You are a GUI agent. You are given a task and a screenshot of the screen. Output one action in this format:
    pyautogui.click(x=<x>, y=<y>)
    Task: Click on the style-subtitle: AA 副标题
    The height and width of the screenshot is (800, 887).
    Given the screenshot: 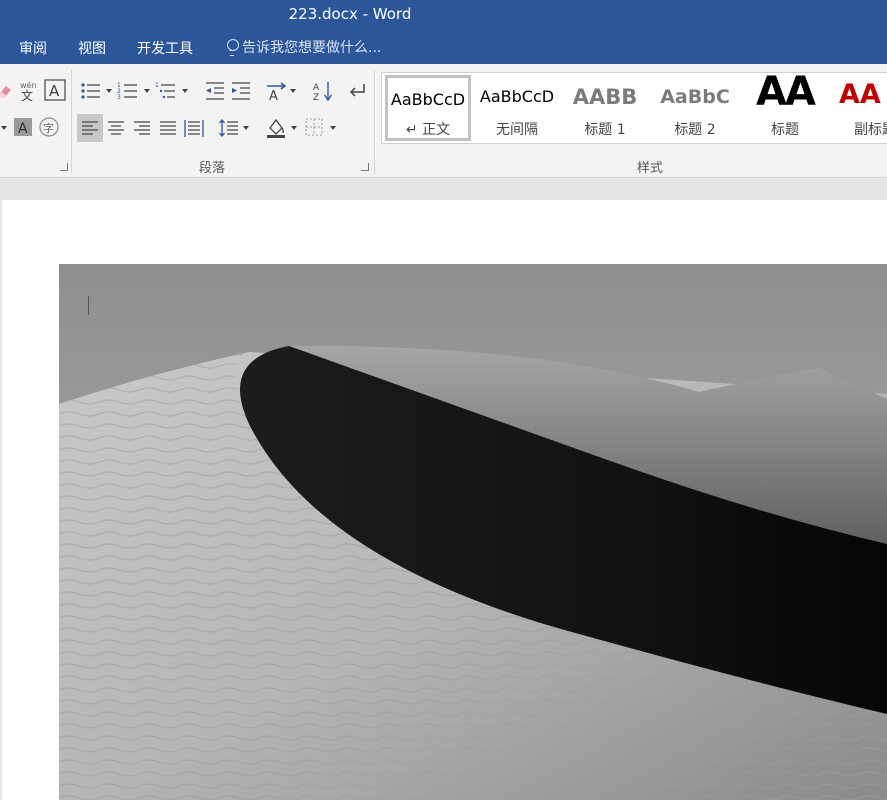 What is the action you would take?
    pyautogui.click(x=859, y=108)
    